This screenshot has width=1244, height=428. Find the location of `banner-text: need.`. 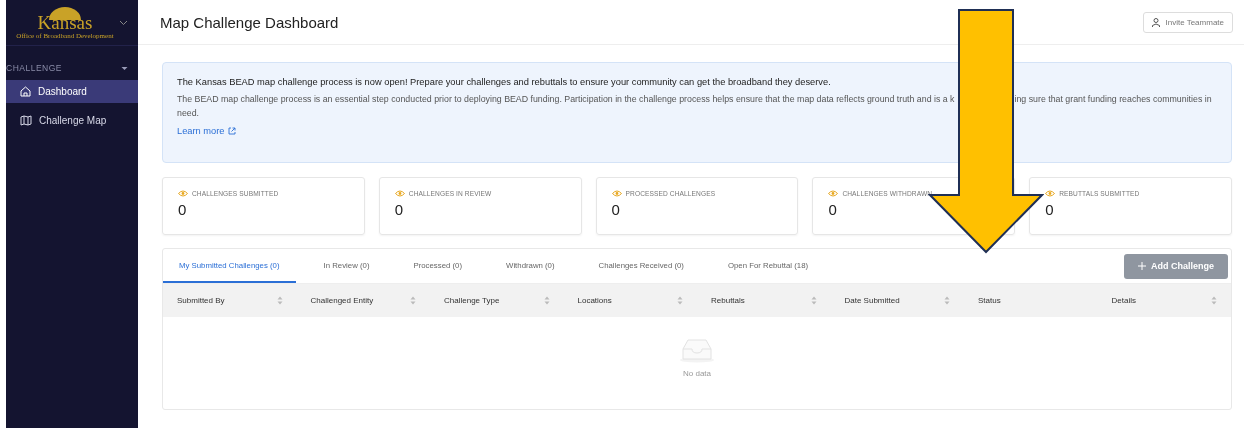

banner-text: need. is located at coordinates (188, 113).